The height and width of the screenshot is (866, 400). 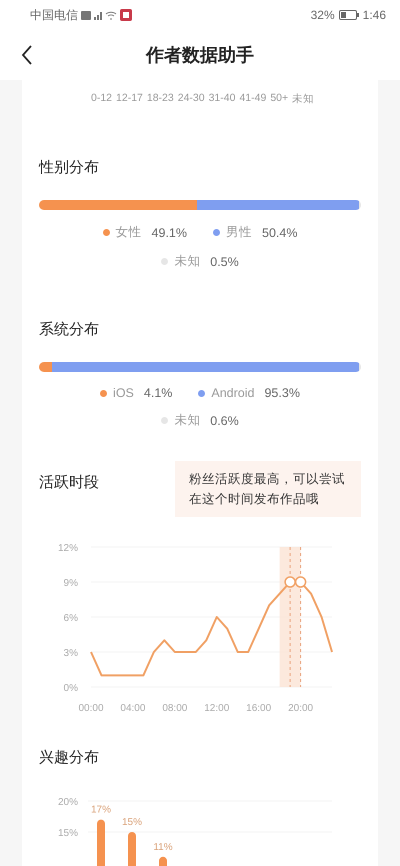 What do you see at coordinates (132, 822) in the screenshot?
I see `data-label: 15%` at bounding box center [132, 822].